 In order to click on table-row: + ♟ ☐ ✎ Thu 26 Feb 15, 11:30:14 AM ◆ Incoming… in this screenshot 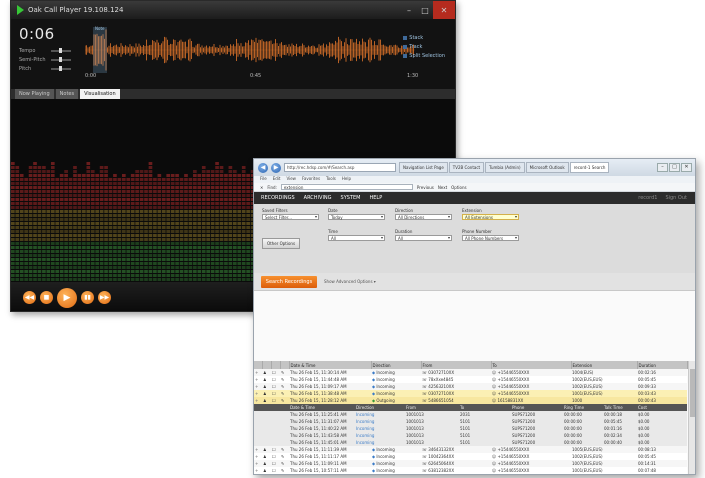, I will do `click(470, 372)`.